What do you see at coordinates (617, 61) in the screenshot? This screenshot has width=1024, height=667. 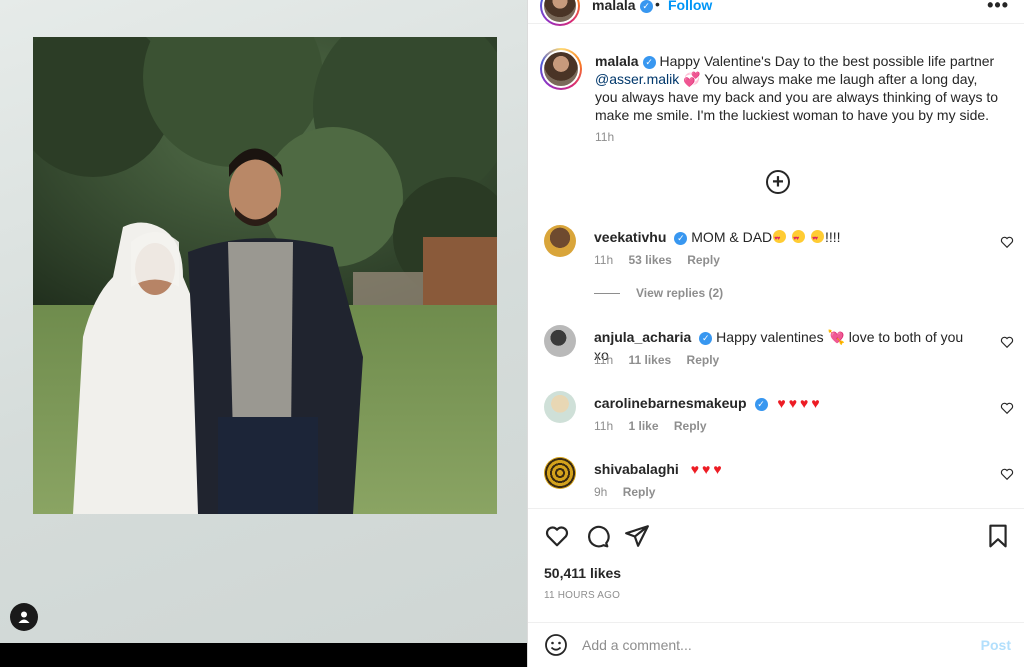 I see `caption-username: malala` at bounding box center [617, 61].